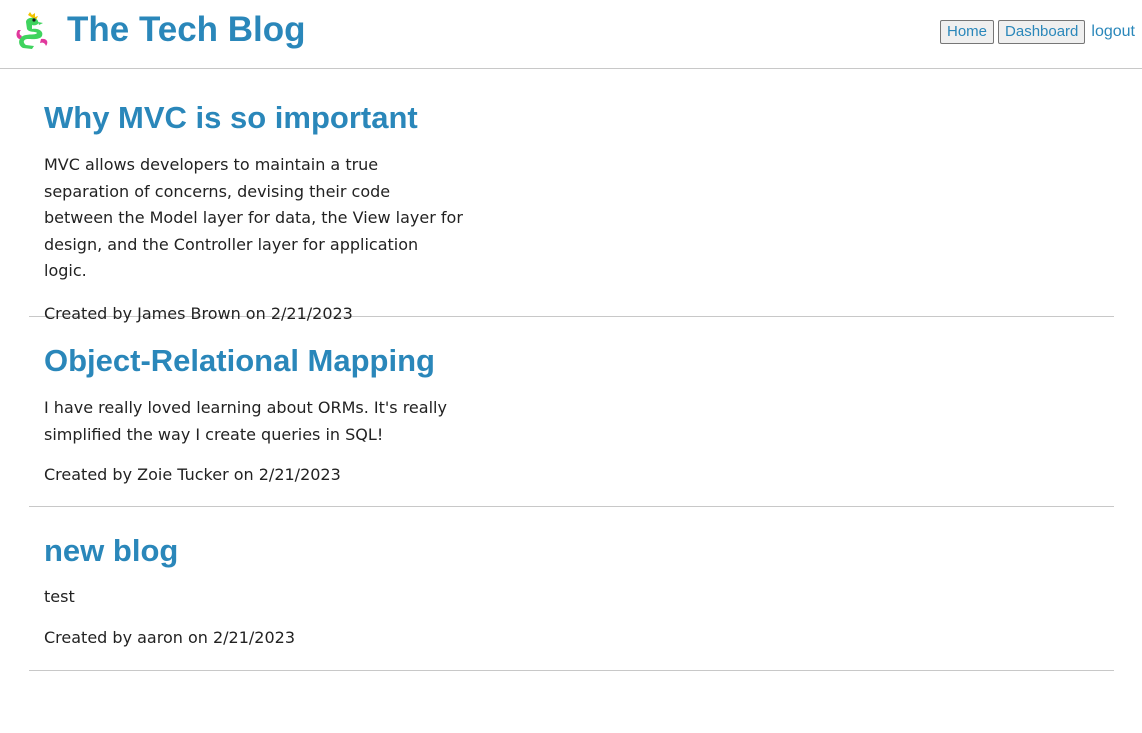 This screenshot has height=733, width=1142. I want to click on post-title: Object-Relational Mapping, so click(579, 361).